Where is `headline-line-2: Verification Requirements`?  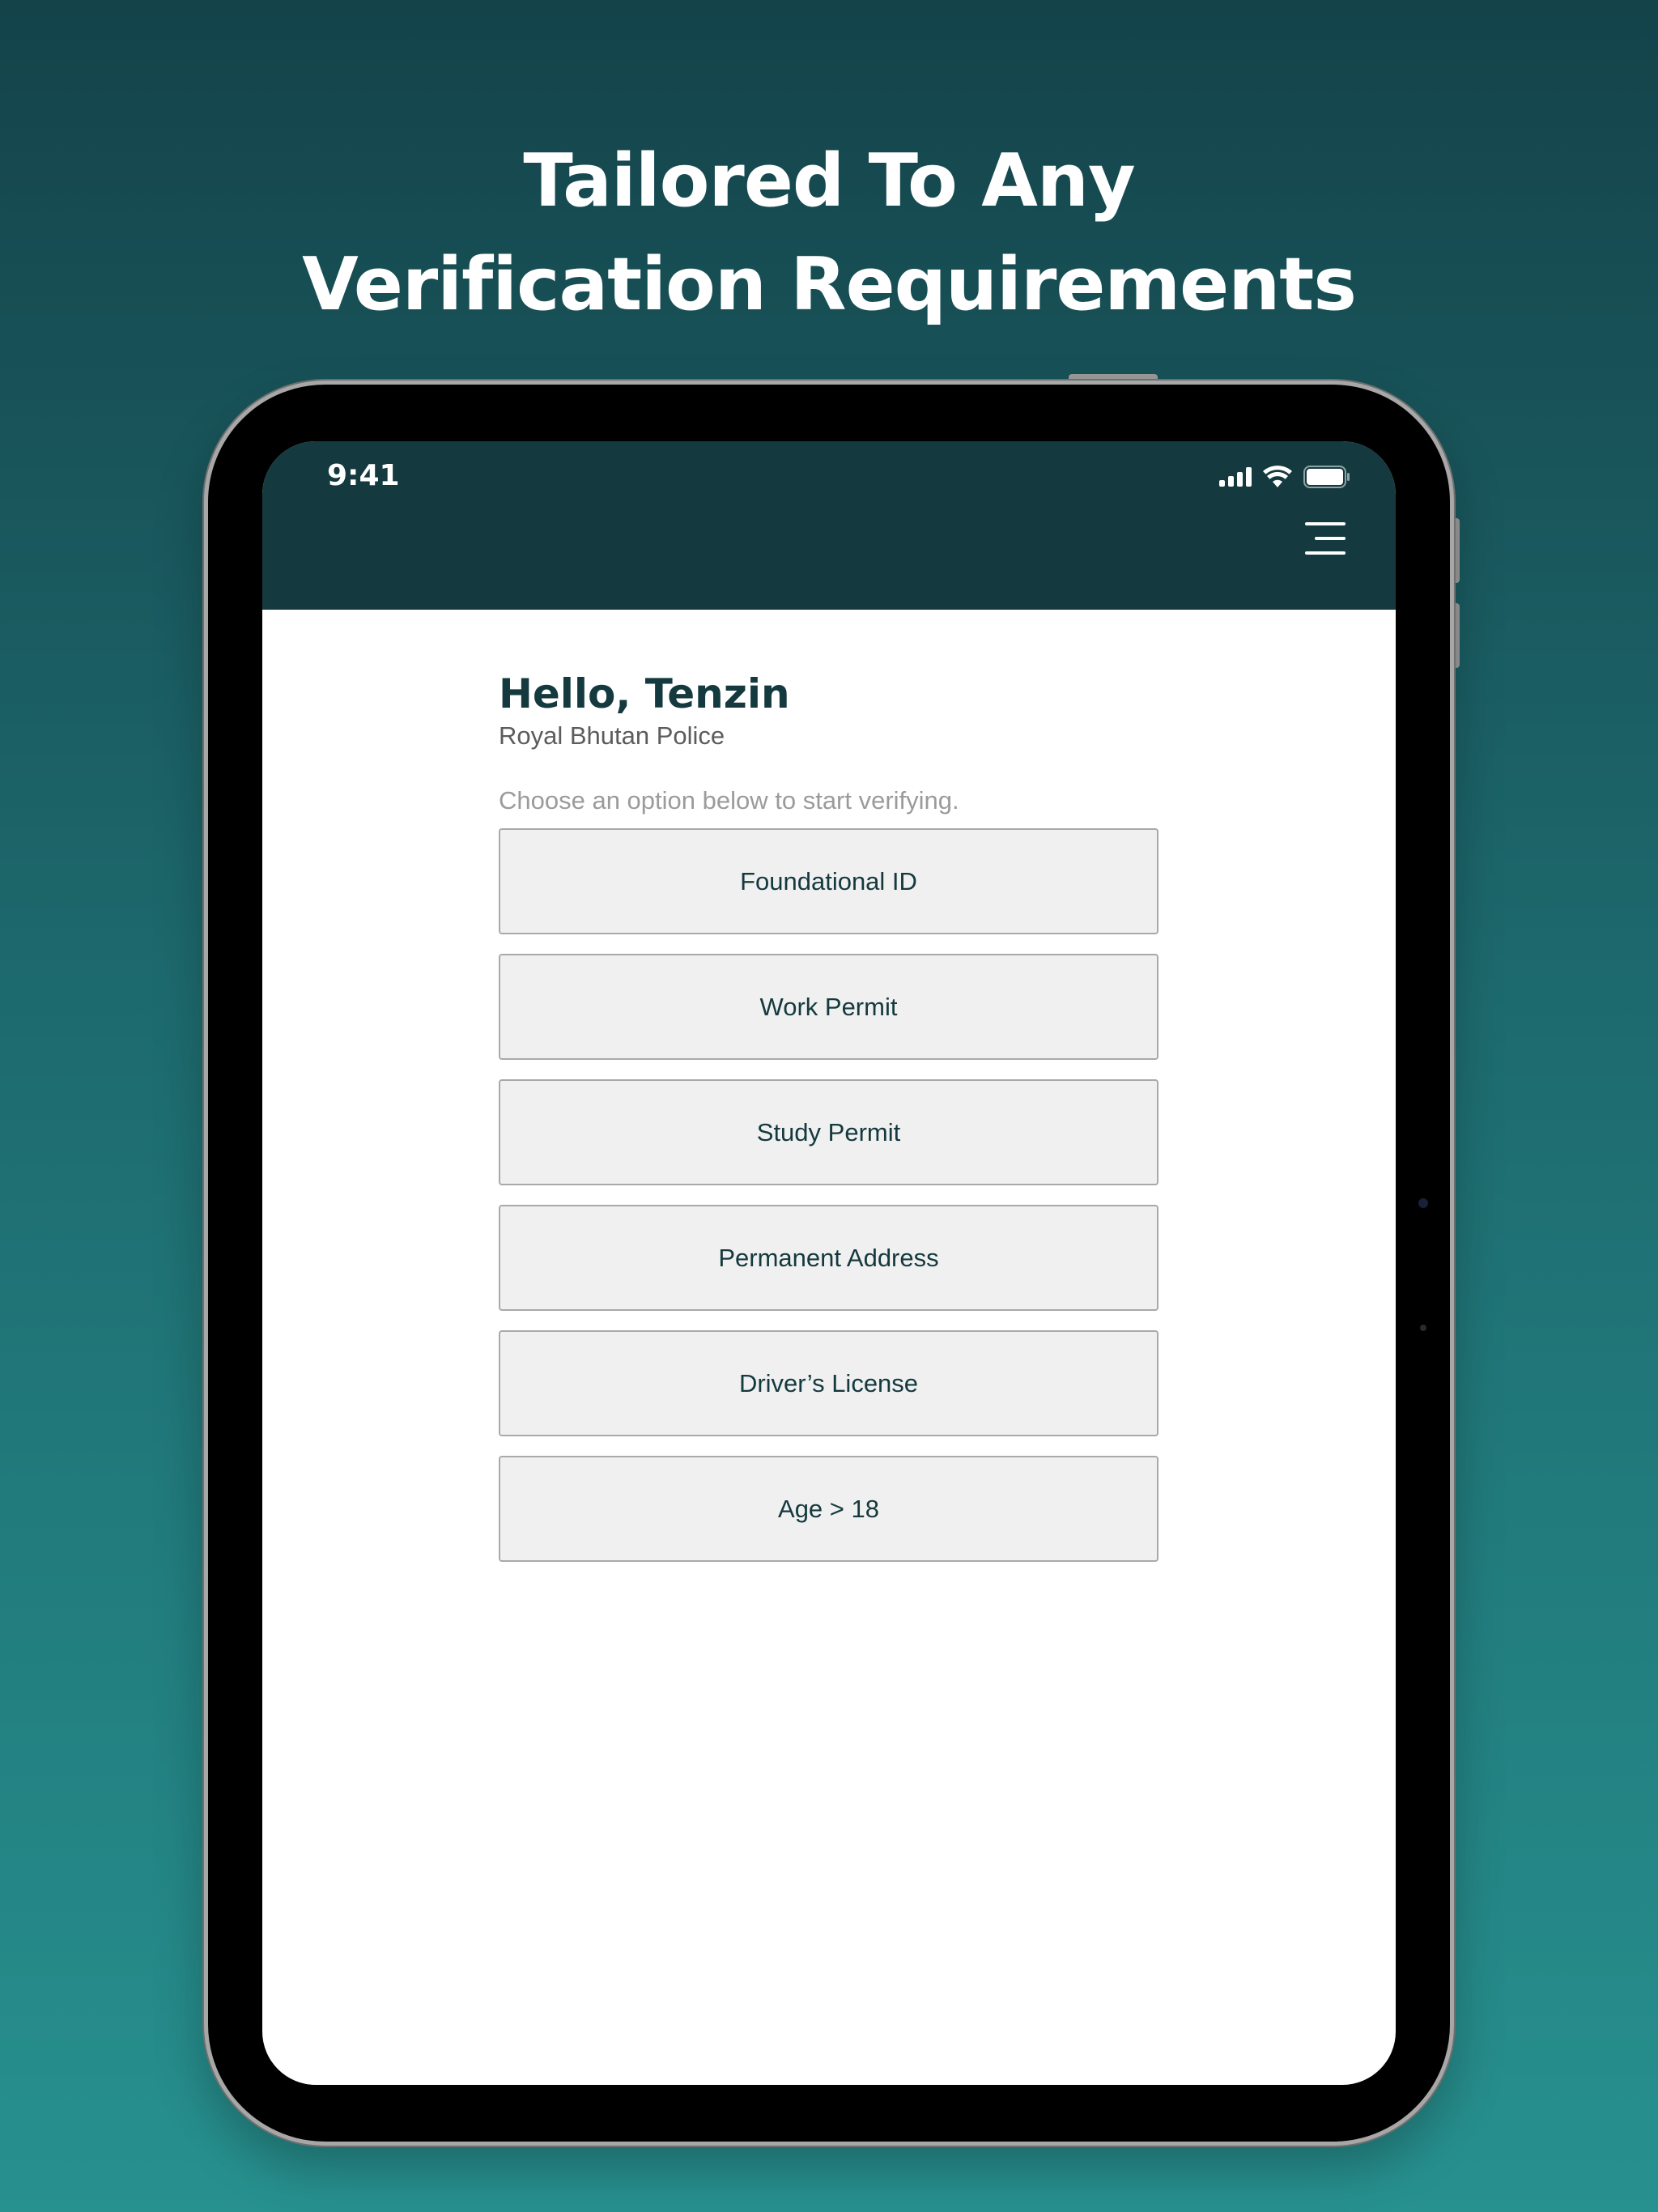 headline-line-2: Verification Requirements is located at coordinates (829, 284).